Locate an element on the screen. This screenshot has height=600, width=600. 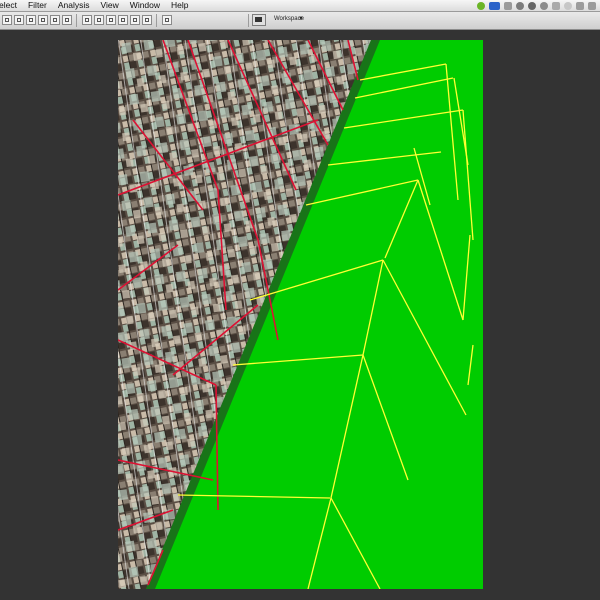
box-icon is located at coordinates (556, 5).